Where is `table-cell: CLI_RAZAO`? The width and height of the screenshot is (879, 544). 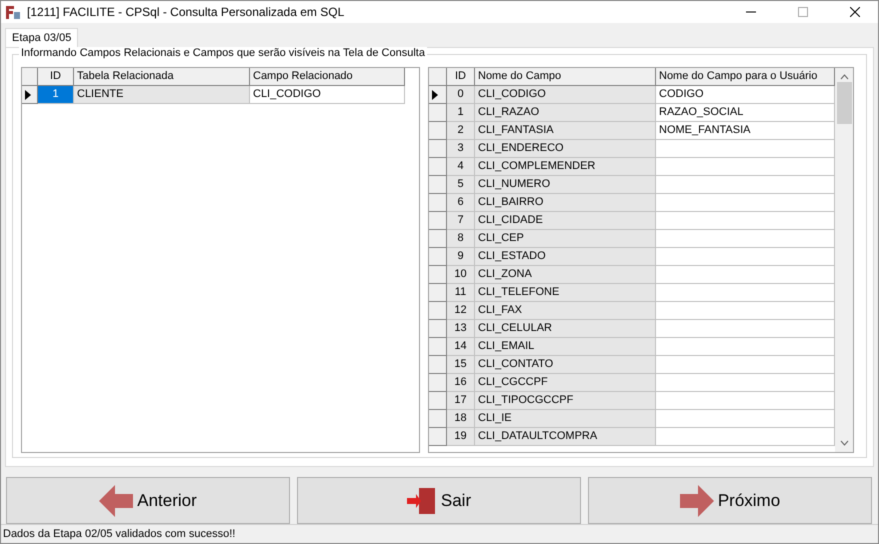
table-cell: CLI_RAZAO is located at coordinates (565, 113).